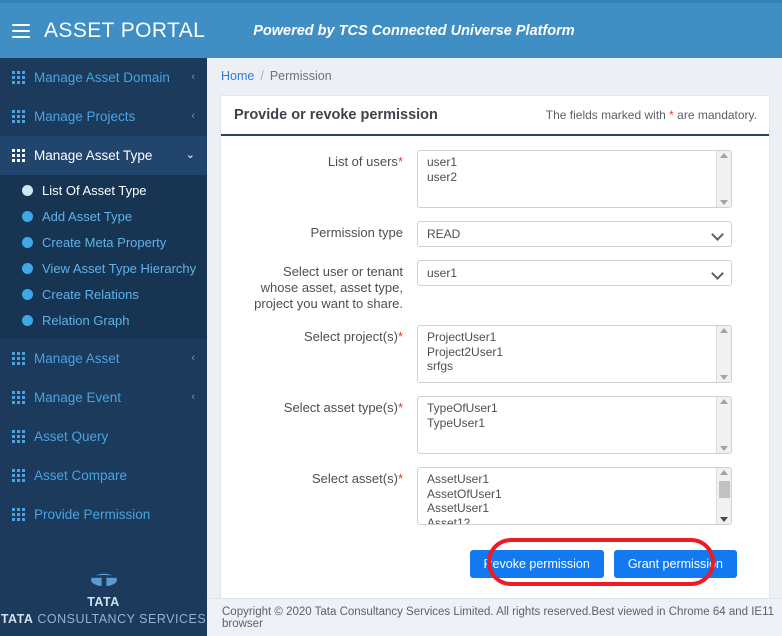 Image resolution: width=782 pixels, height=636 pixels. Describe the element at coordinates (579, 177) in the screenshot. I see `list-option: user2` at that location.